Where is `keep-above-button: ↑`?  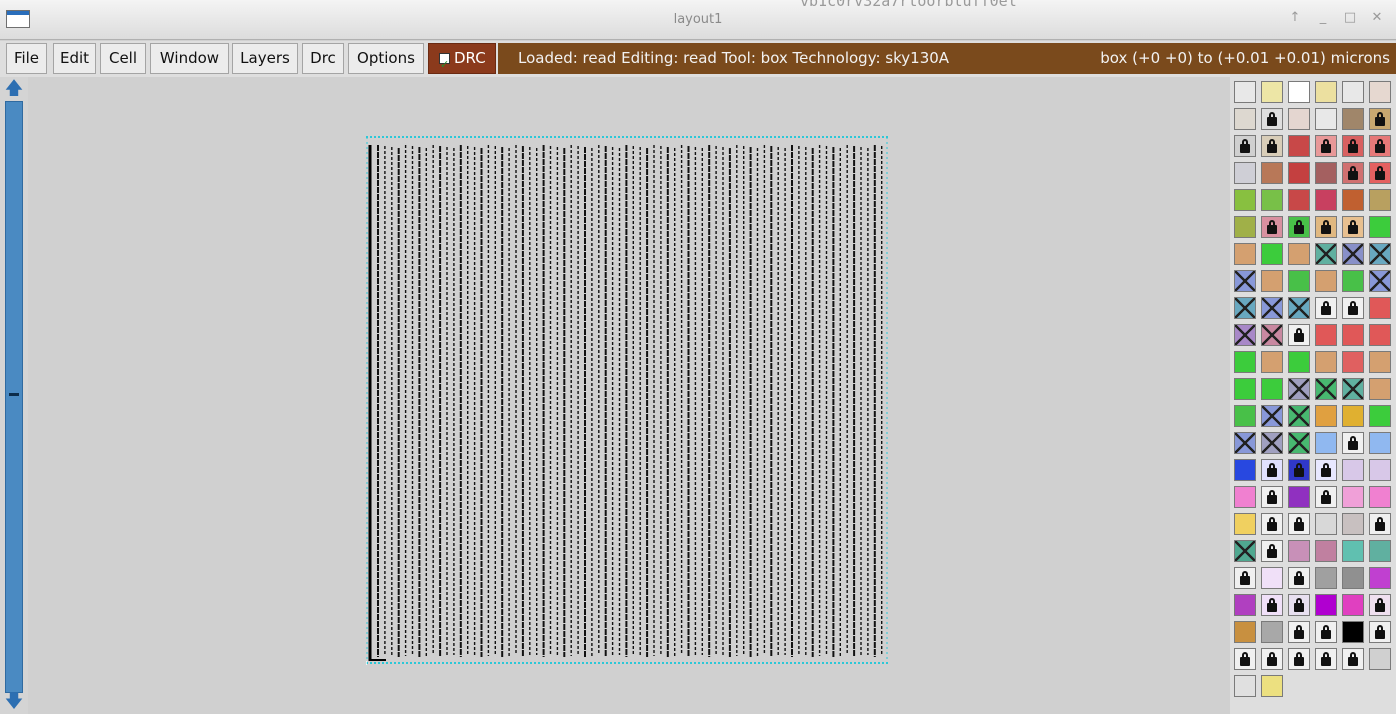
keep-above-button: ↑ is located at coordinates (1295, 17).